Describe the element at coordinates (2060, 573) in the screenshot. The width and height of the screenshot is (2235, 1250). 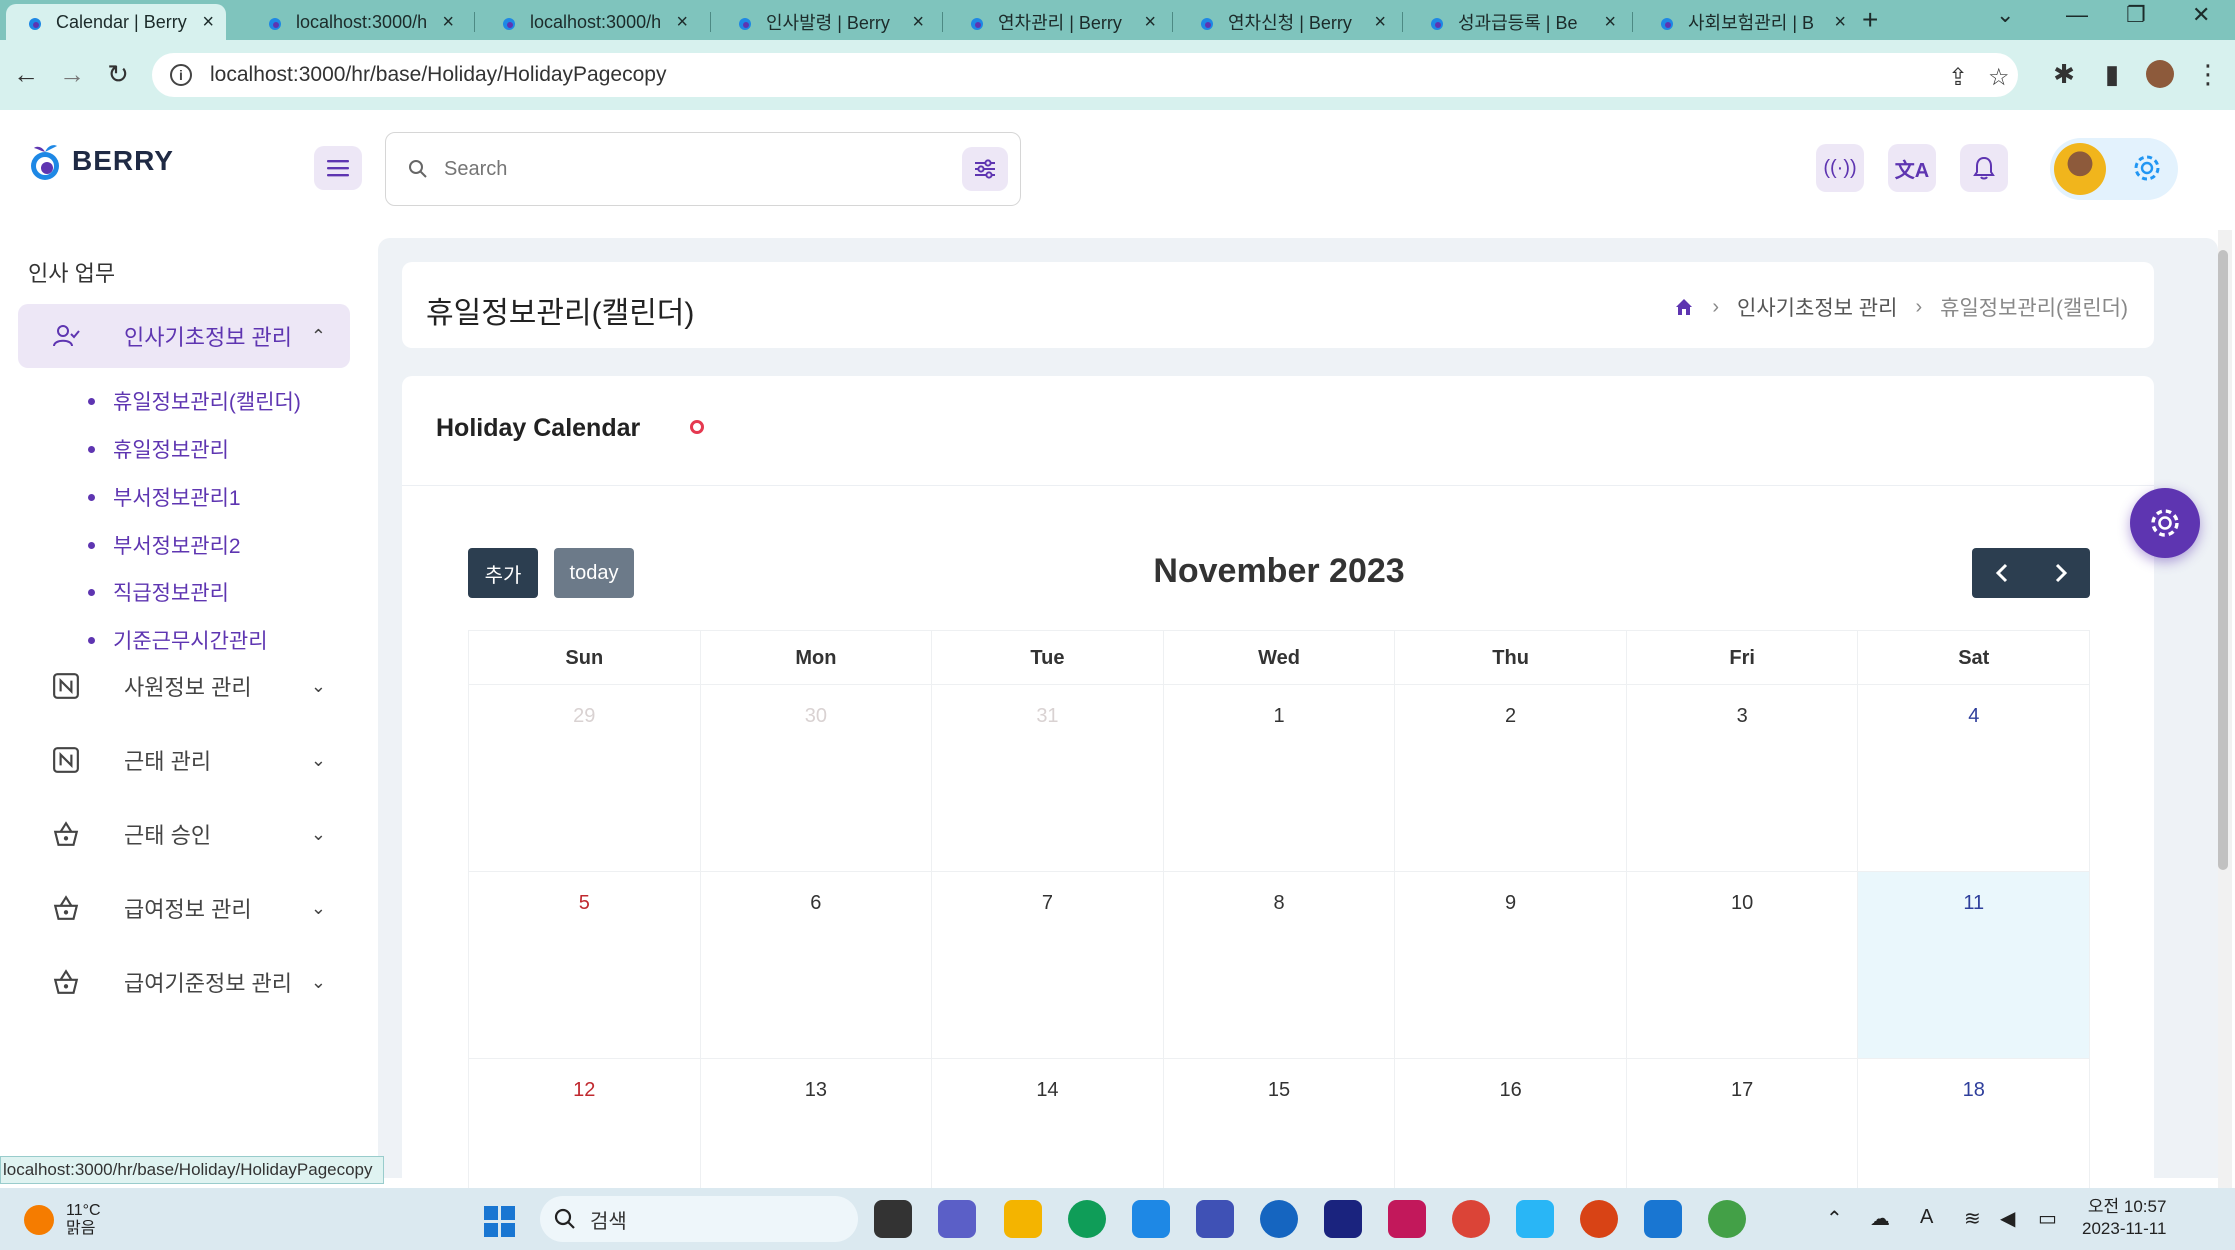
I see `next-month-button` at that location.